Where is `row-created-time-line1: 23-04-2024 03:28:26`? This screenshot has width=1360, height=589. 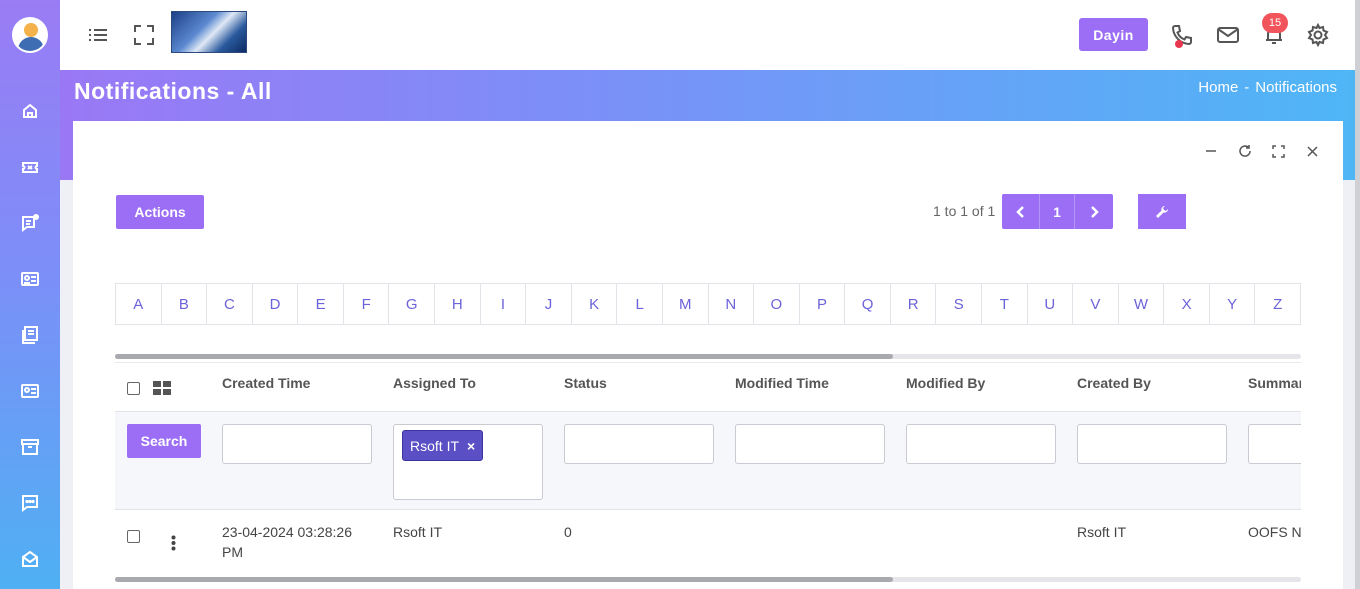 row-created-time-line1: 23-04-2024 03:28:26 is located at coordinates (287, 532).